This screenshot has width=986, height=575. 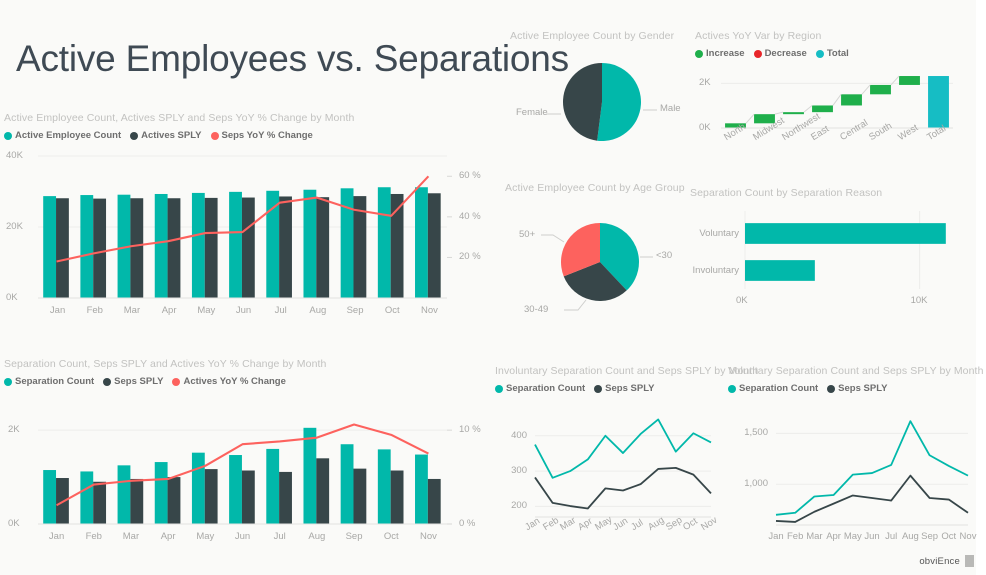 I want to click on legend-item: Increase, so click(x=720, y=53).